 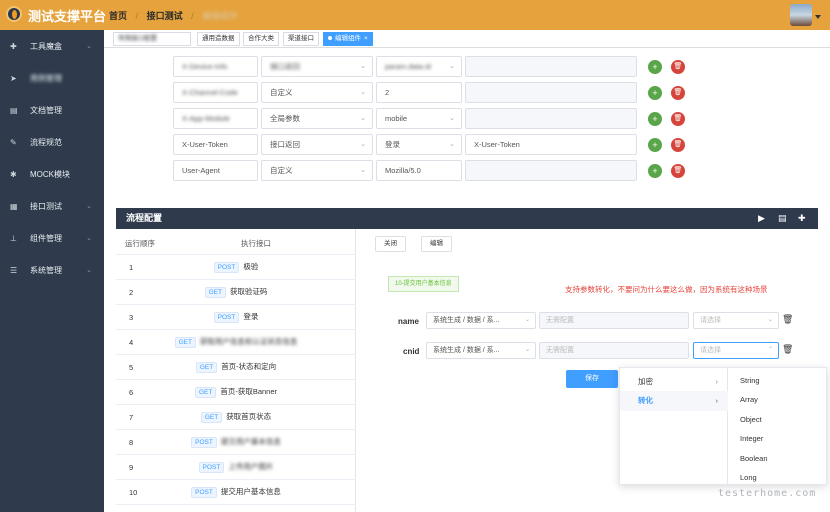 I want to click on cascader-option-boolean: Boolean, so click(x=778, y=459).